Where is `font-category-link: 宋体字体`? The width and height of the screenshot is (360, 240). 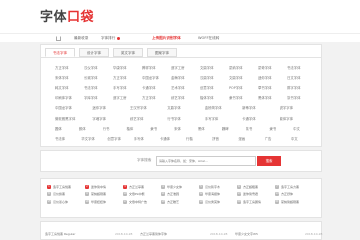 font-category-link: 宋体字体 is located at coordinates (69, 77).